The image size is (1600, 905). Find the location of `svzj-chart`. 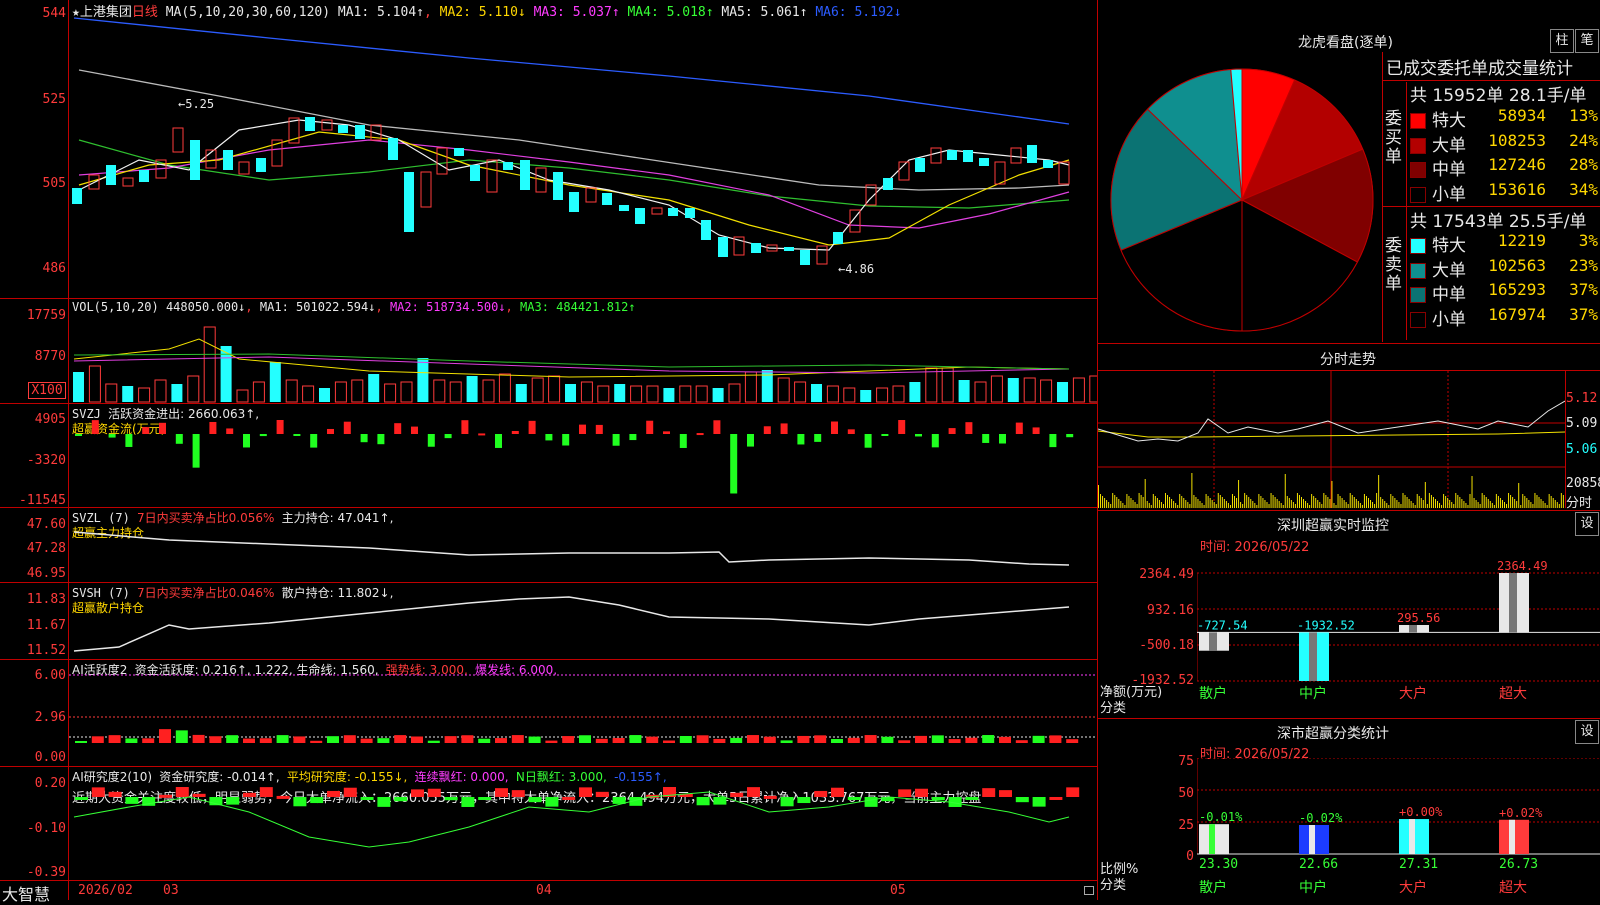

svzj-chart is located at coordinates (583, 455).